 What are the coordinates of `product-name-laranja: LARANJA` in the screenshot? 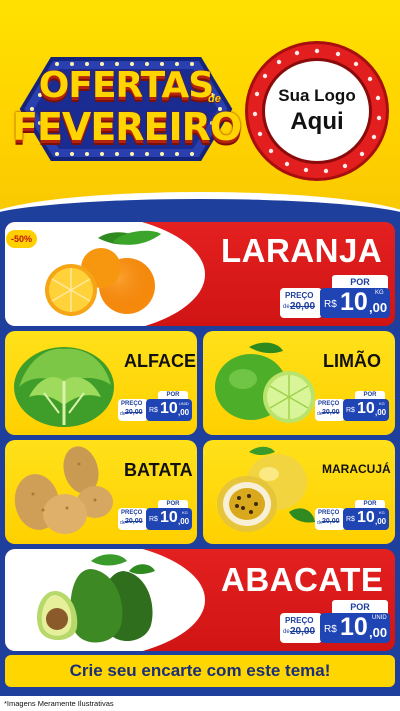 It's located at (302, 250).